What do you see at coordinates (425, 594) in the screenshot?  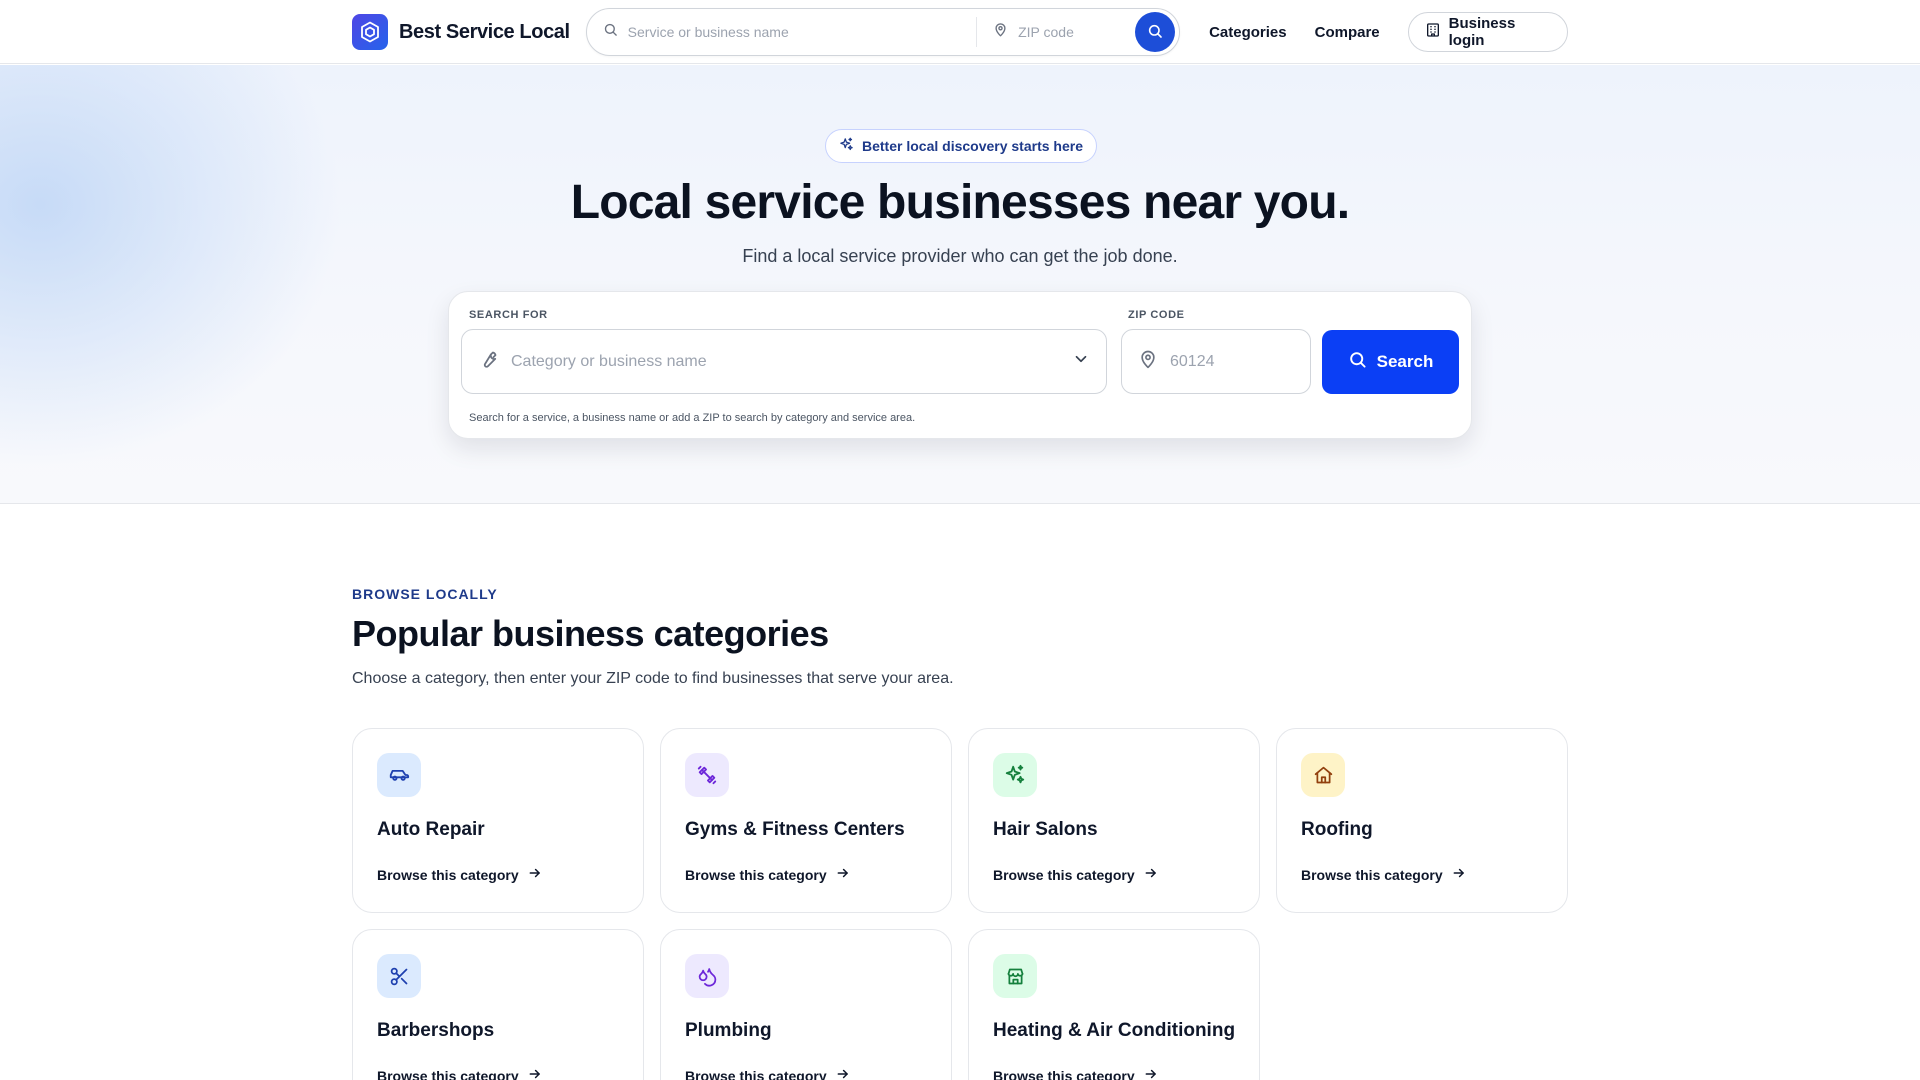 I see `categories-eyebrow: BROWSE LOCALLY` at bounding box center [425, 594].